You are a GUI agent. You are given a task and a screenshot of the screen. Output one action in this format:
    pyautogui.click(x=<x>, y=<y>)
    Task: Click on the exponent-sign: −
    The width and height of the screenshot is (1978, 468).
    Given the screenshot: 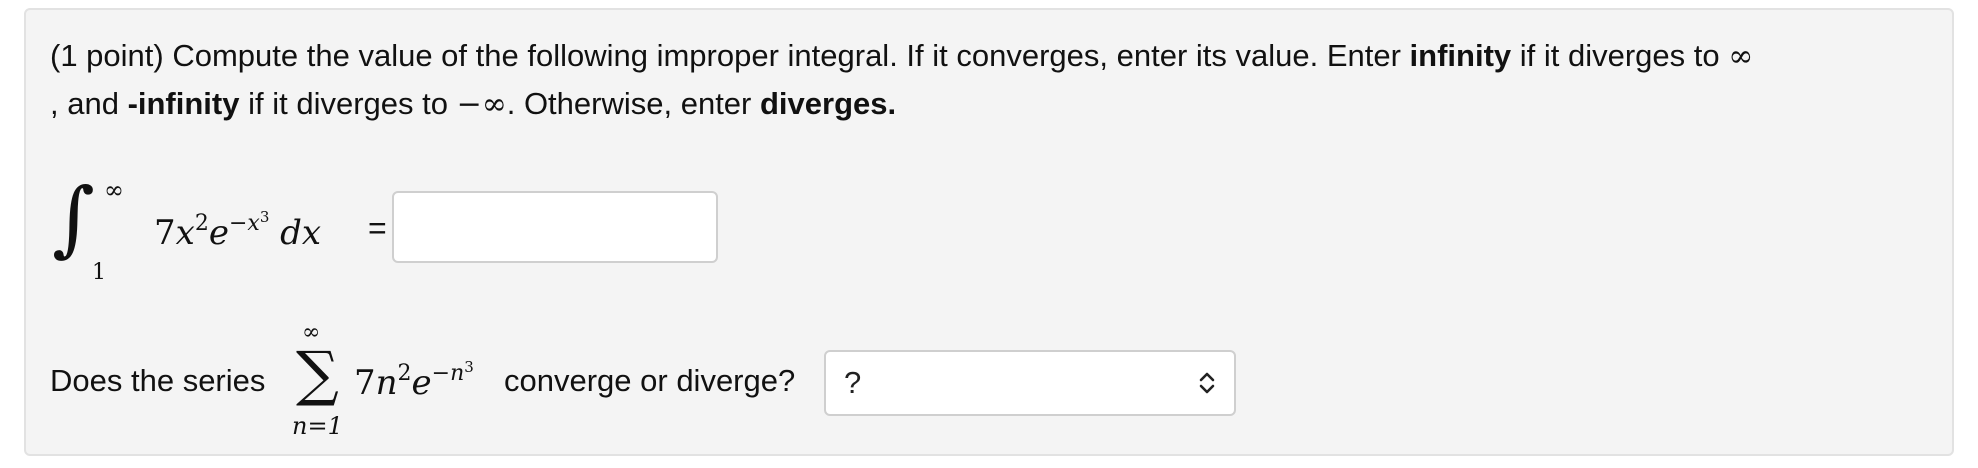 What is the action you would take?
    pyautogui.click(x=238, y=223)
    